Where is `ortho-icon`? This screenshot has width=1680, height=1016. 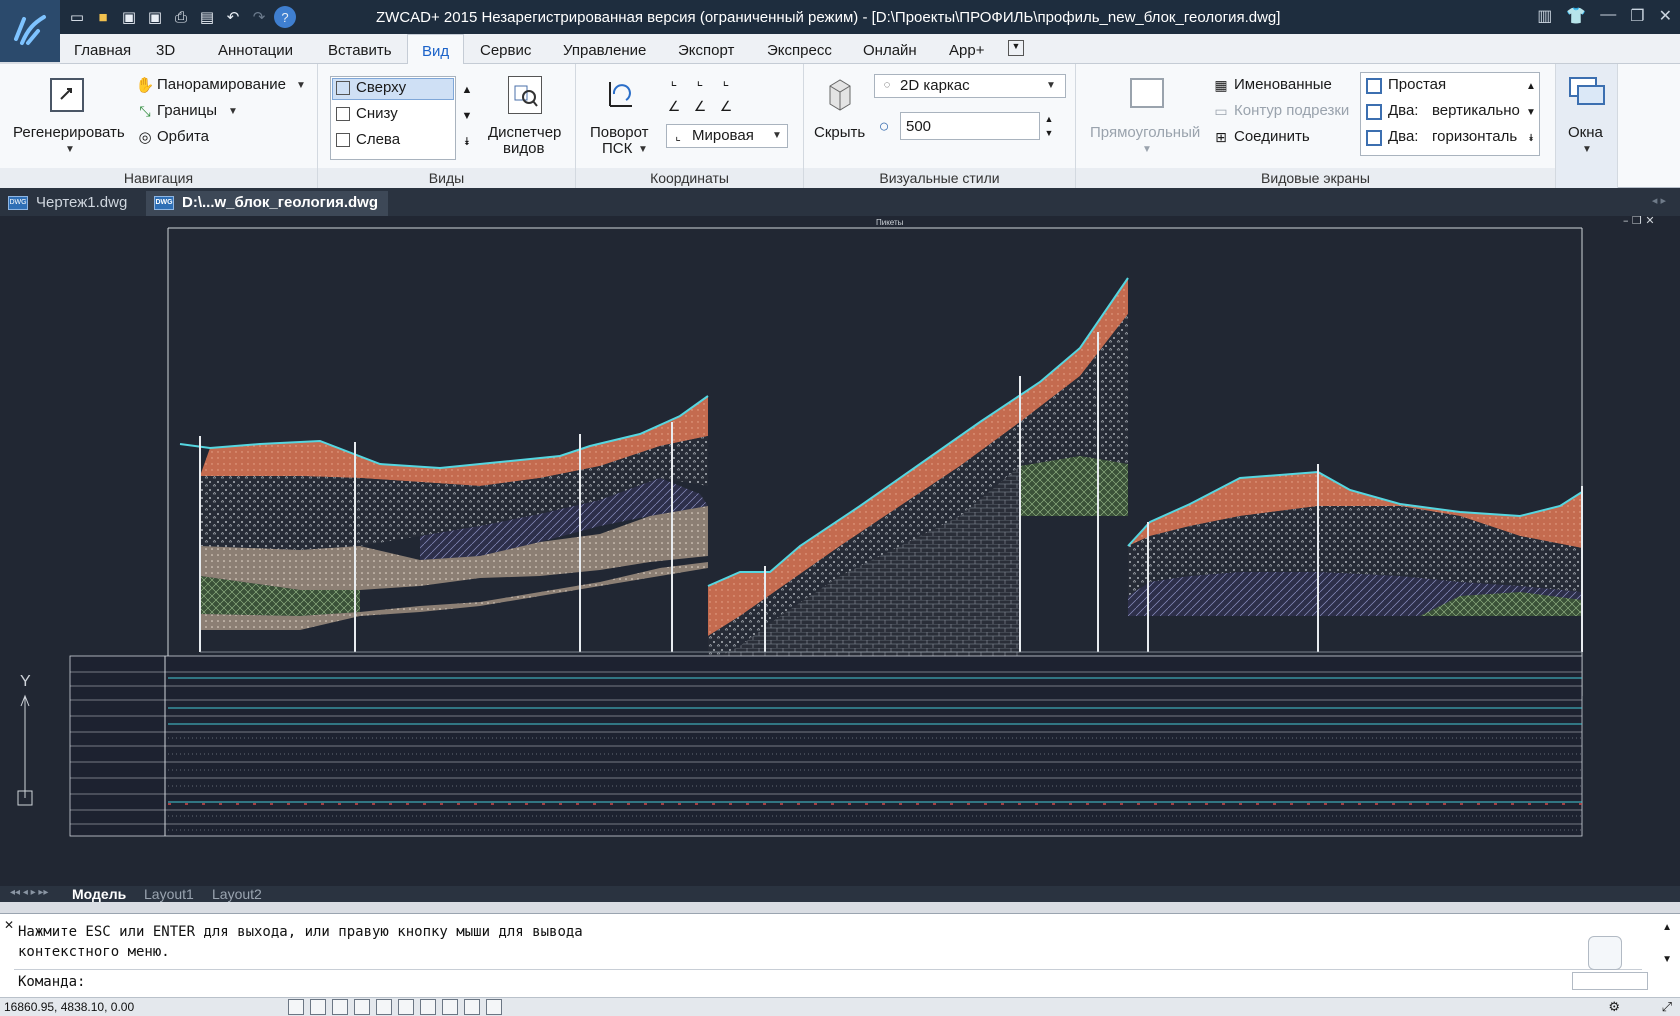
ortho-icon is located at coordinates (340, 1007).